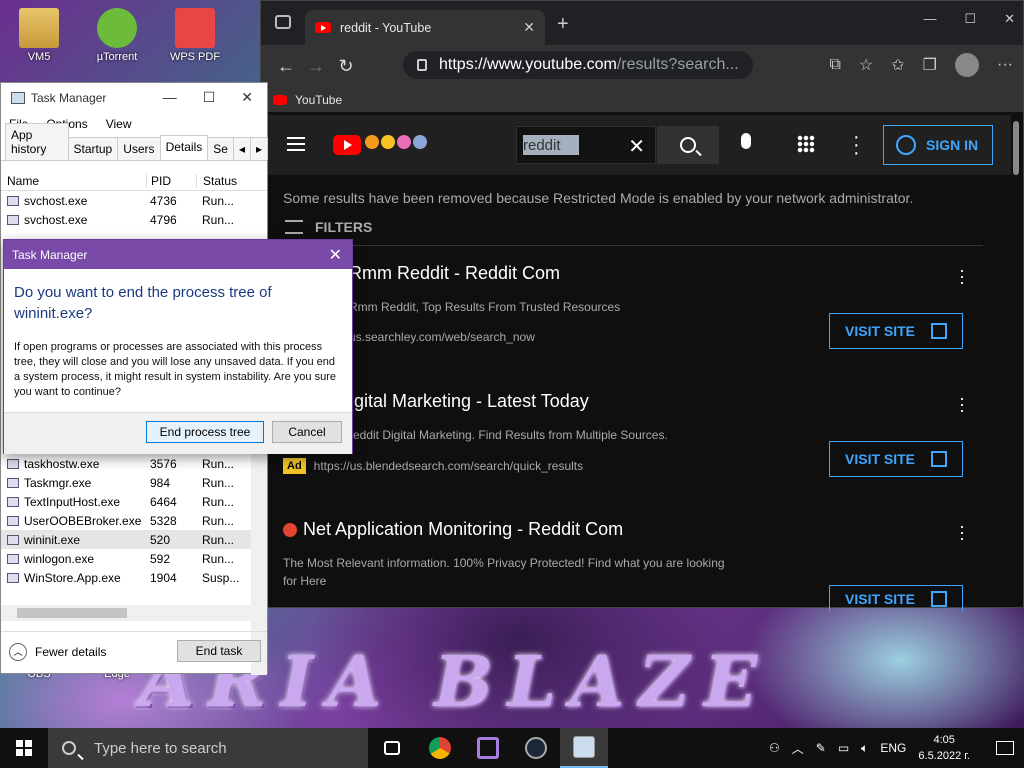  Describe the element at coordinates (821, 748) in the screenshot. I see `feather-icon: ✎` at that location.